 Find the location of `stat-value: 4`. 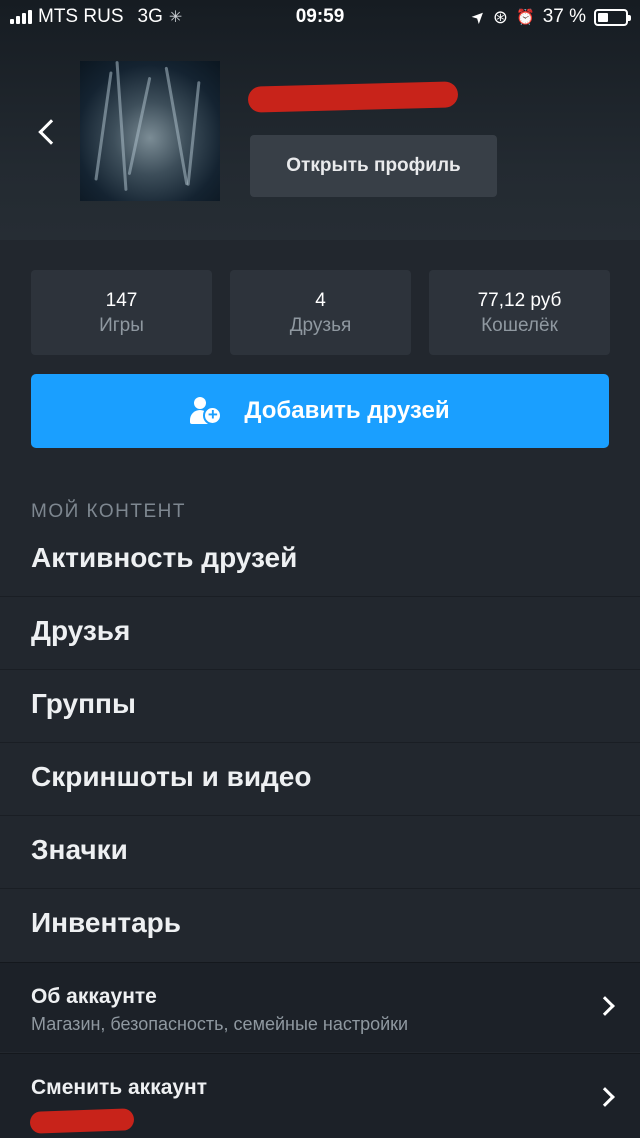

stat-value: 4 is located at coordinates (320, 300).